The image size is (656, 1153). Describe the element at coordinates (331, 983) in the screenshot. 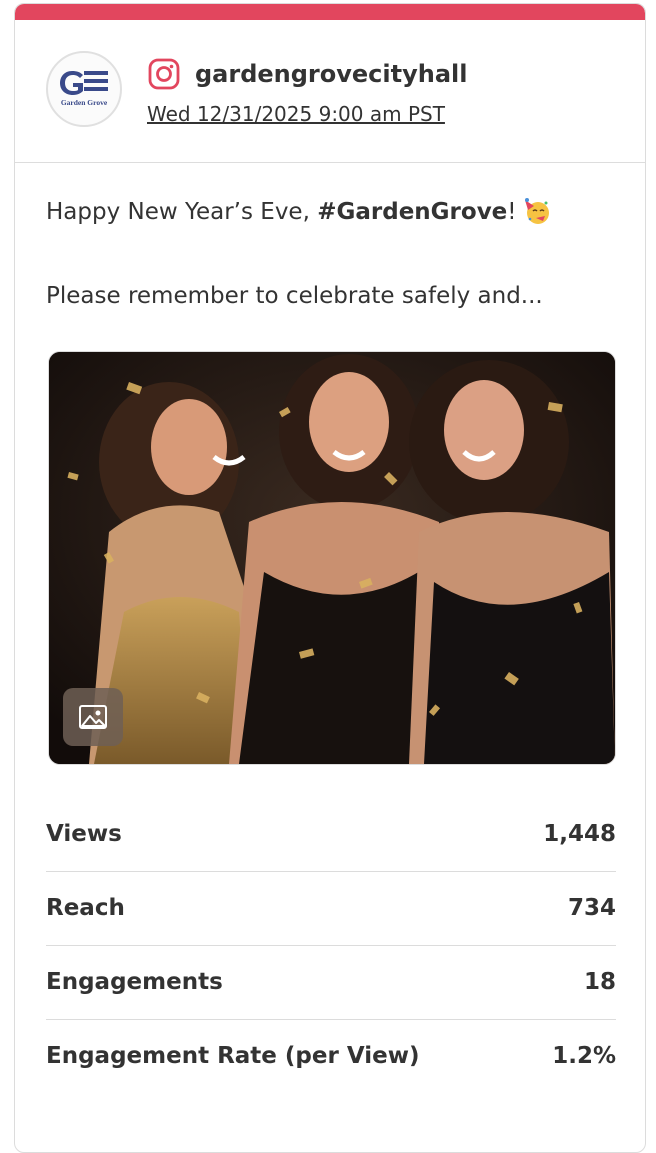

I see `metric-engagements: Engagements 18` at that location.